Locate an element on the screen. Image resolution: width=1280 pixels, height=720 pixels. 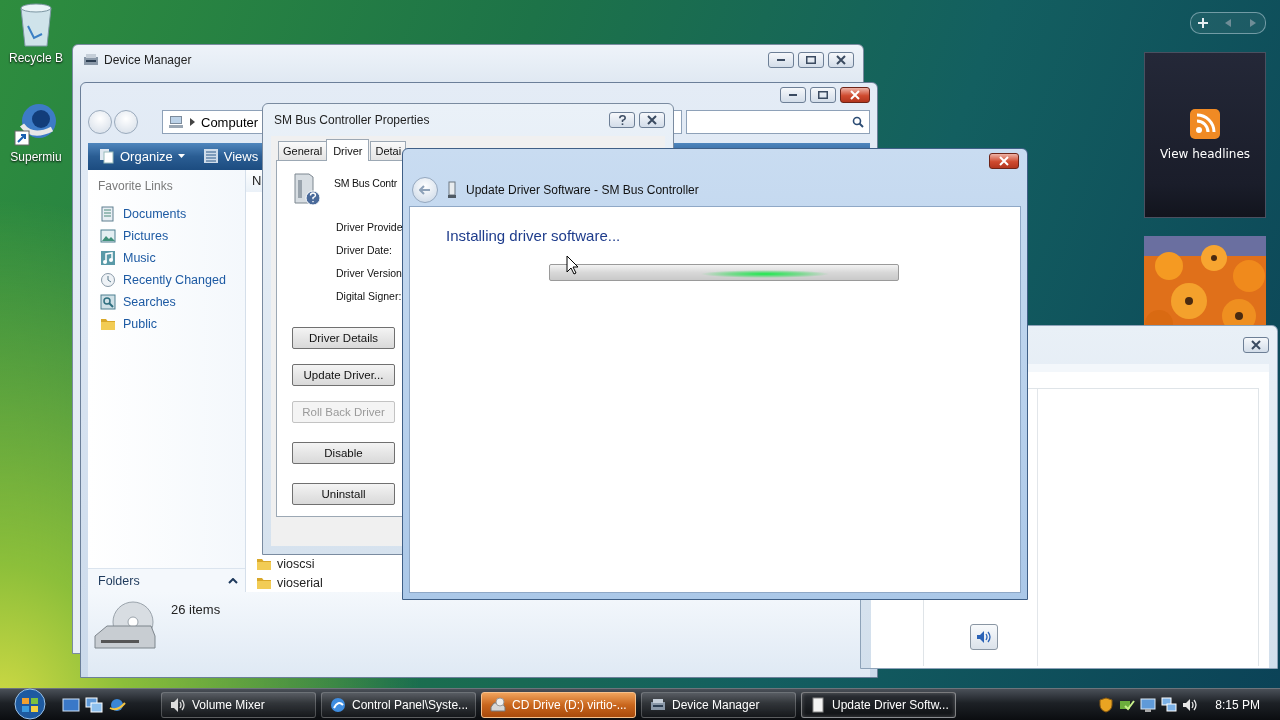
back-arrow-icon is located at coordinates (425, 189).